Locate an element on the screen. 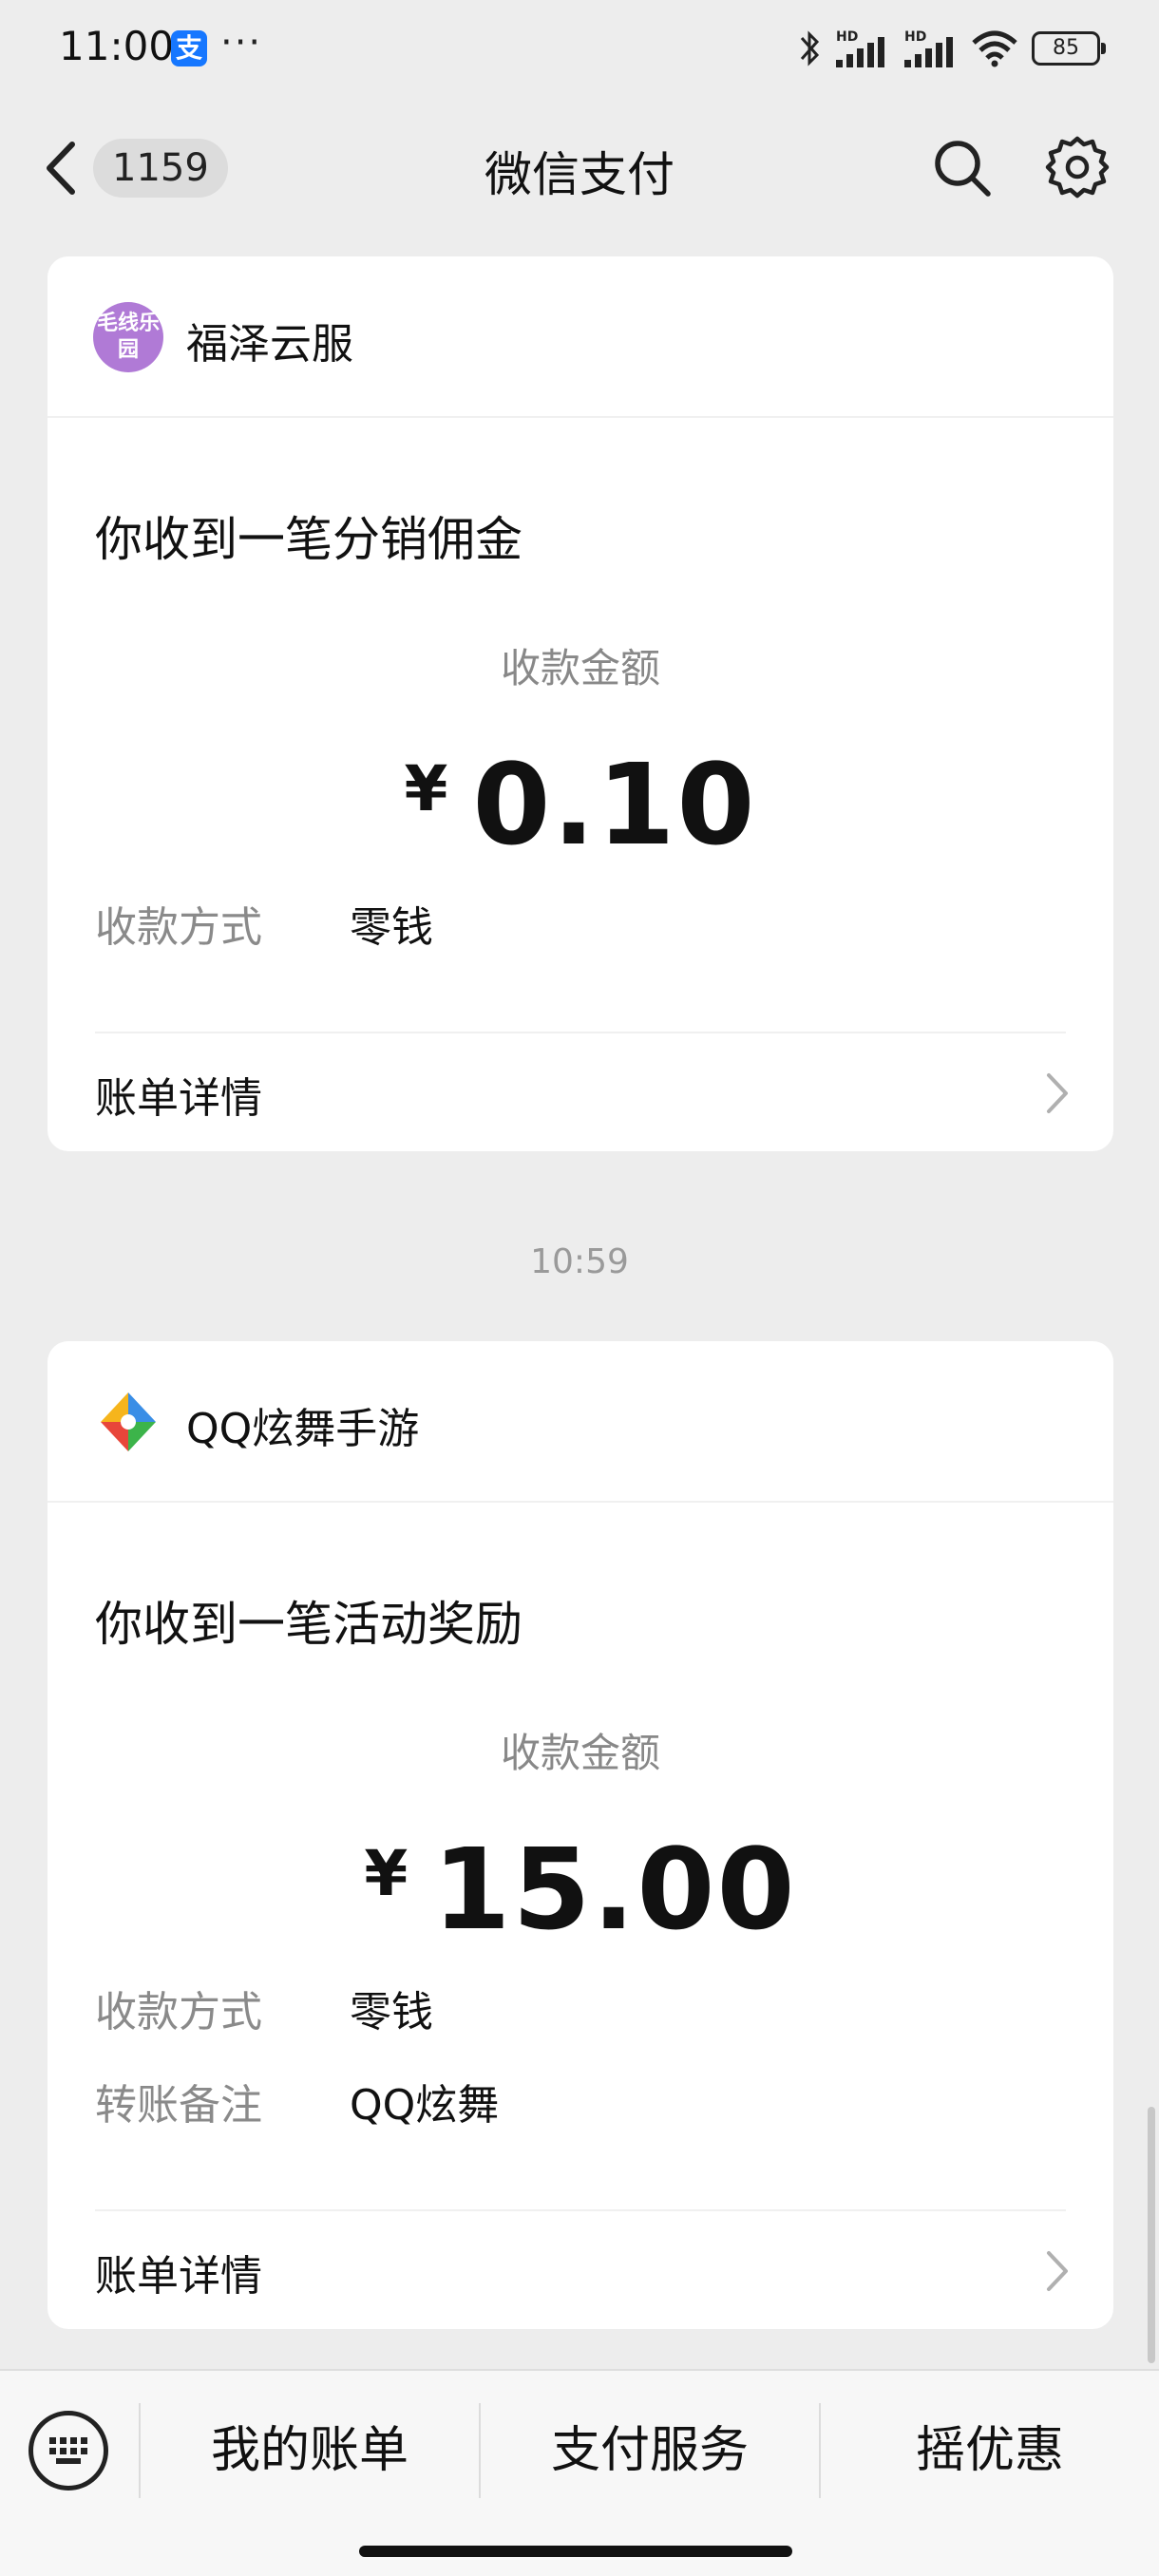  field-label: 转账备注 is located at coordinates (178, 2105).